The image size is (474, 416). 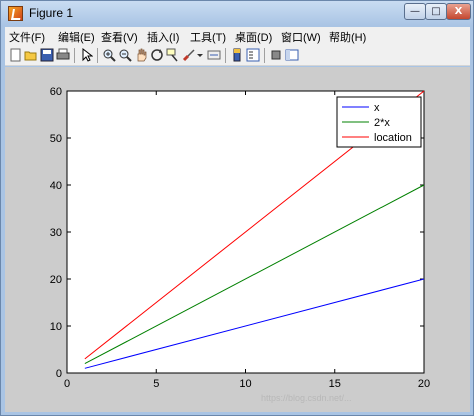 What do you see at coordinates (119, 37) in the screenshot?
I see `menu-view: 查看(V)` at bounding box center [119, 37].